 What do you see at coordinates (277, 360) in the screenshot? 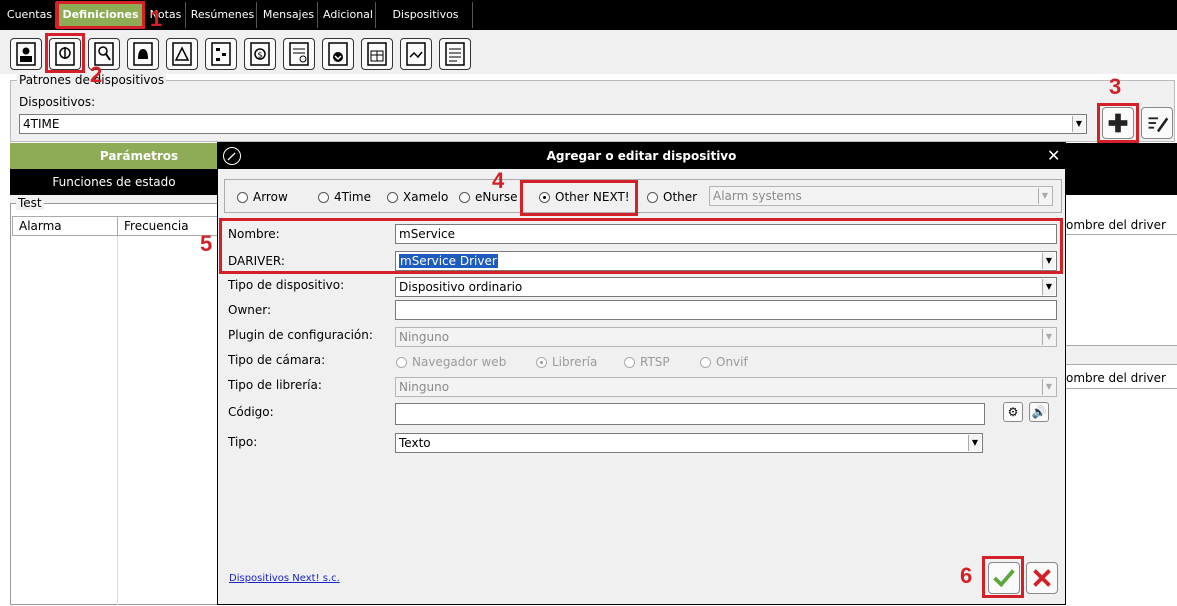
I see `camara-label: Tipo de cámara:` at bounding box center [277, 360].